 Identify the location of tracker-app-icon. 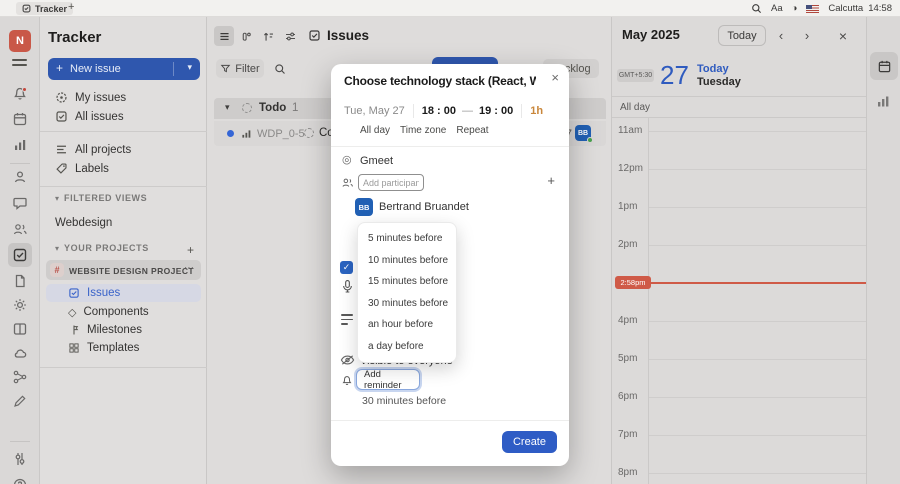
(20, 255).